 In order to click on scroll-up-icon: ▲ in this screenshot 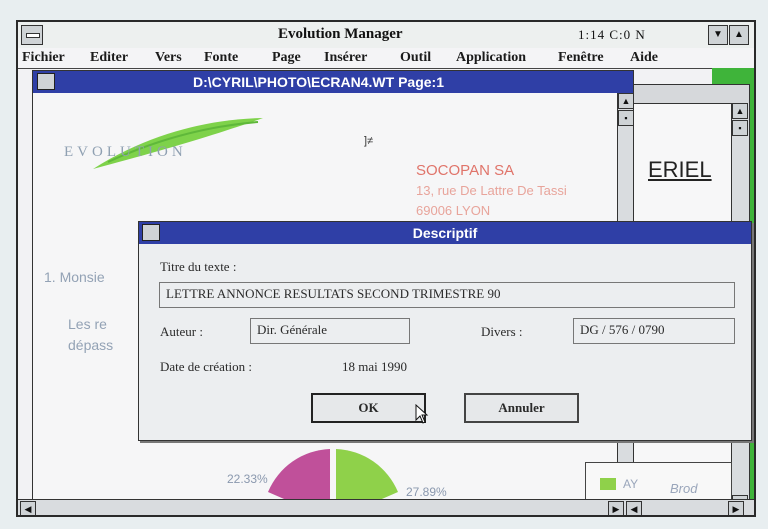, I will do `click(740, 111)`.